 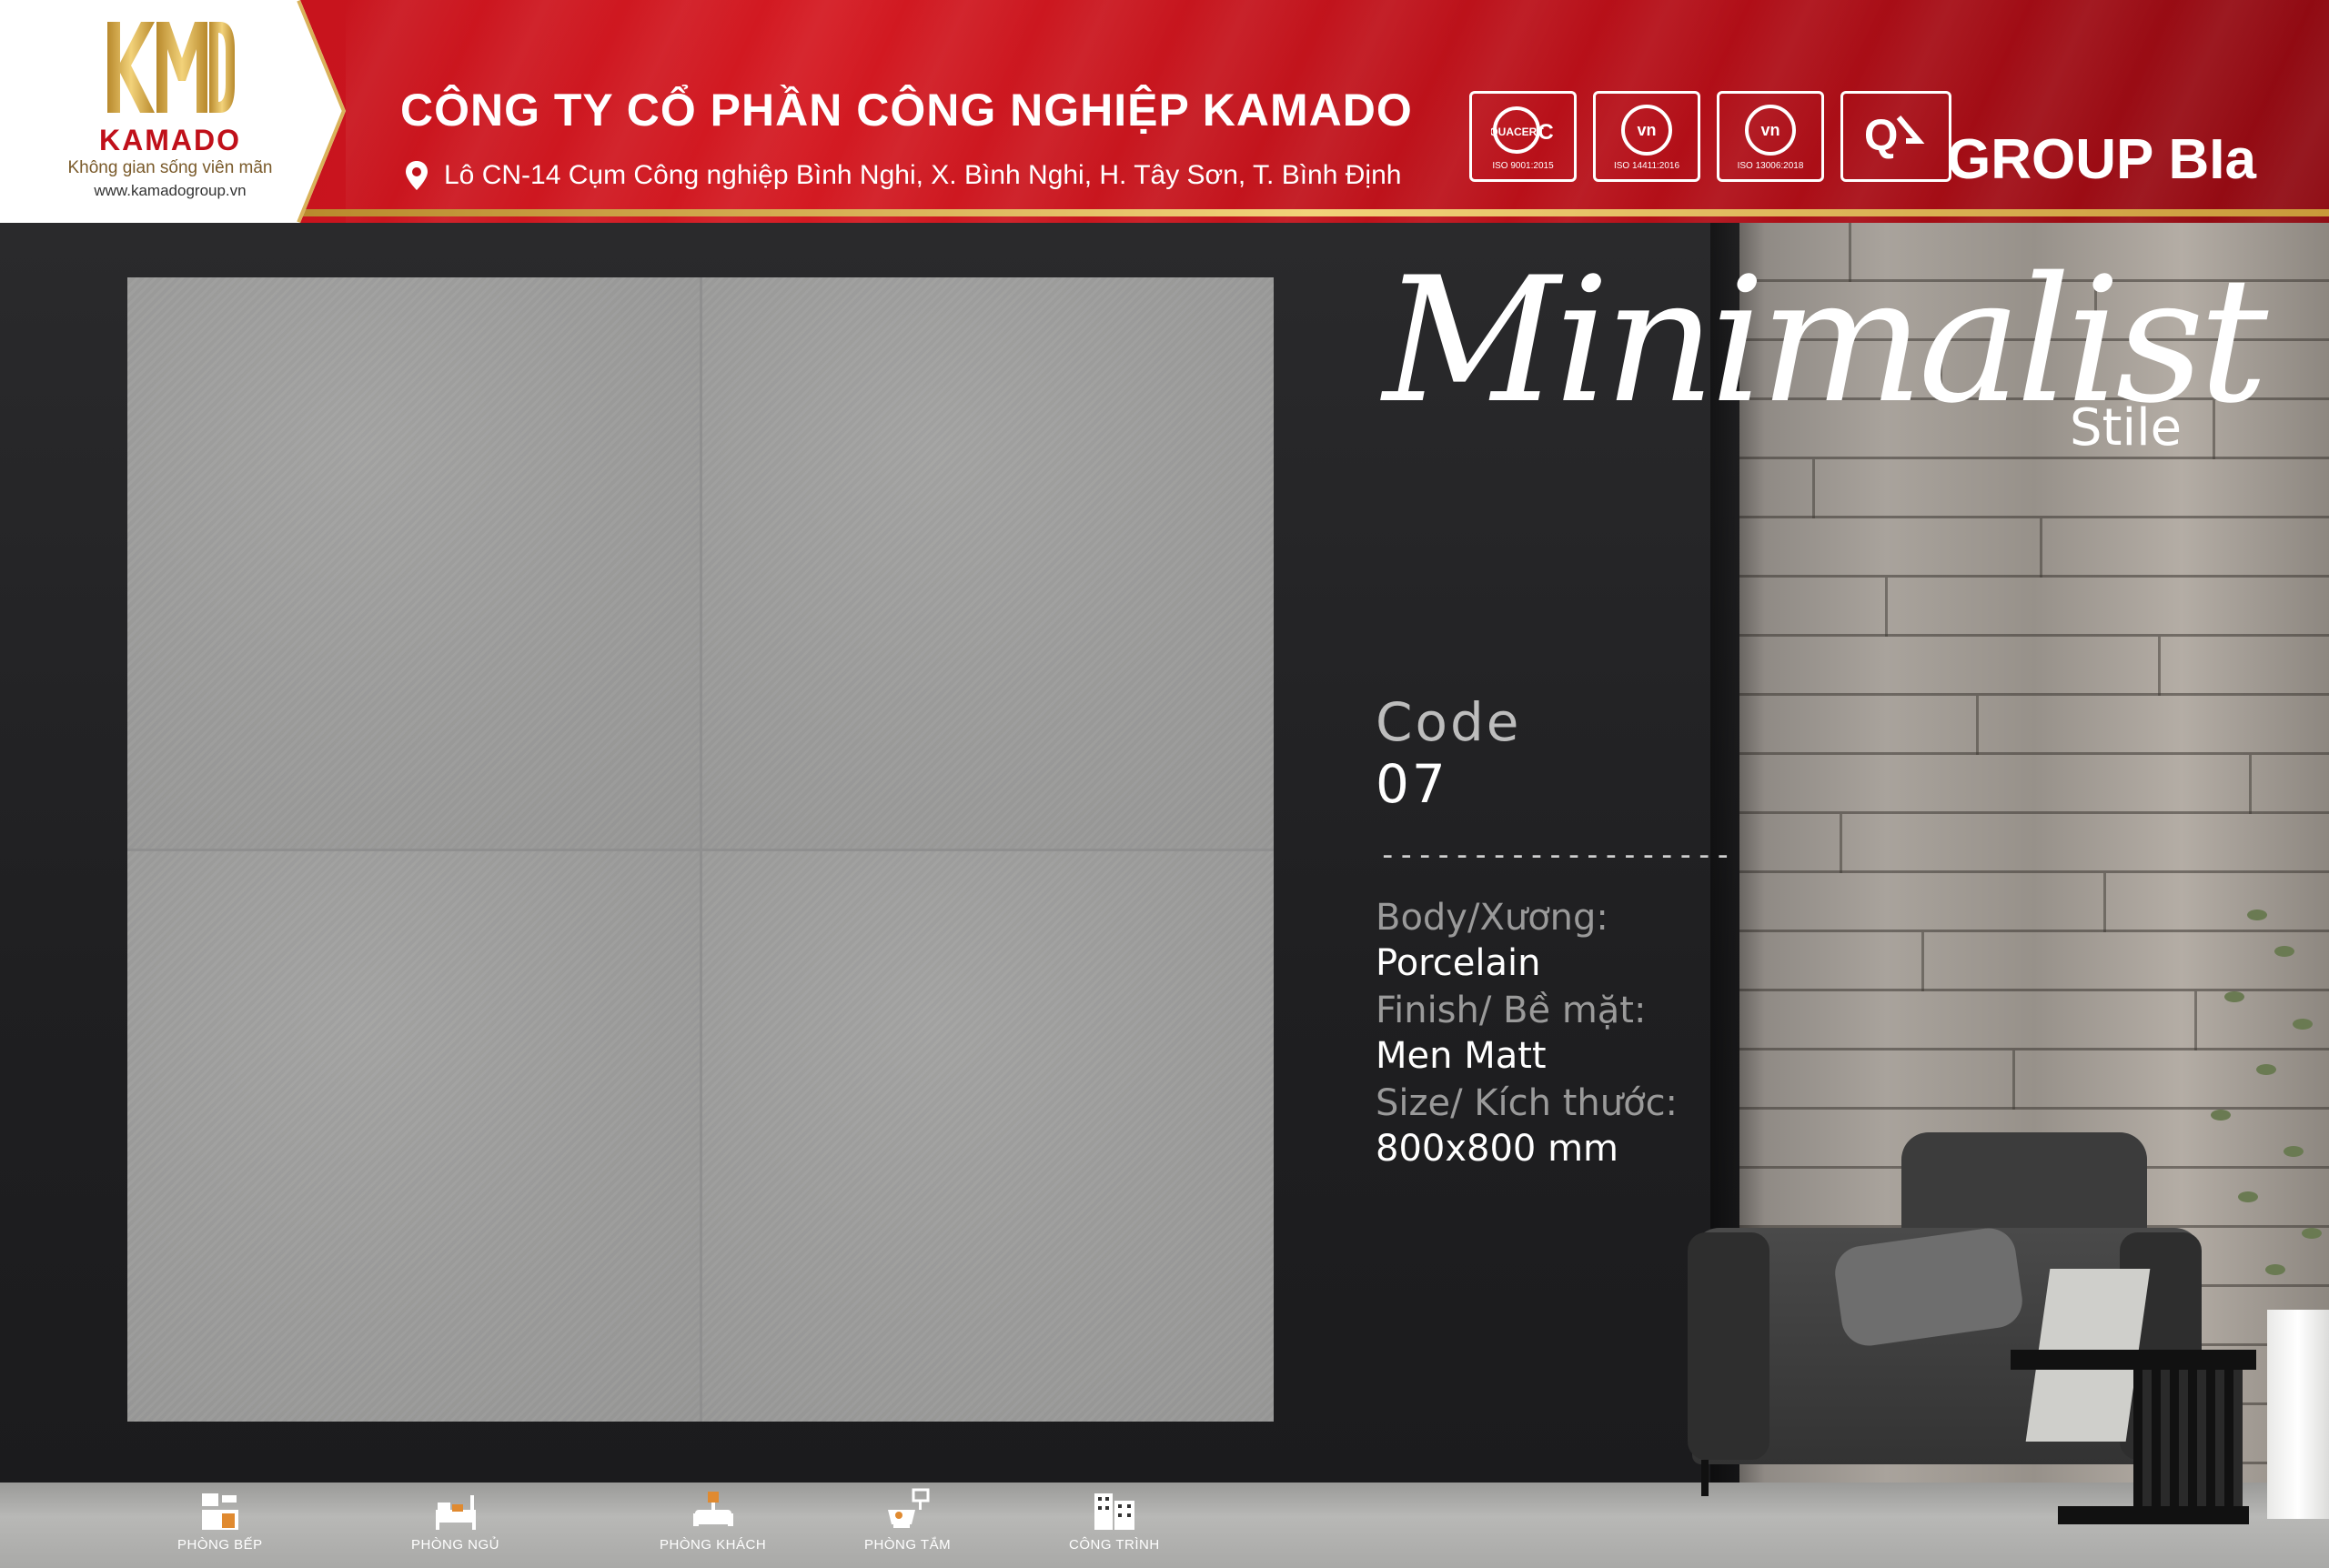 I want to click on side-table-base, so click(x=2153, y=1515).